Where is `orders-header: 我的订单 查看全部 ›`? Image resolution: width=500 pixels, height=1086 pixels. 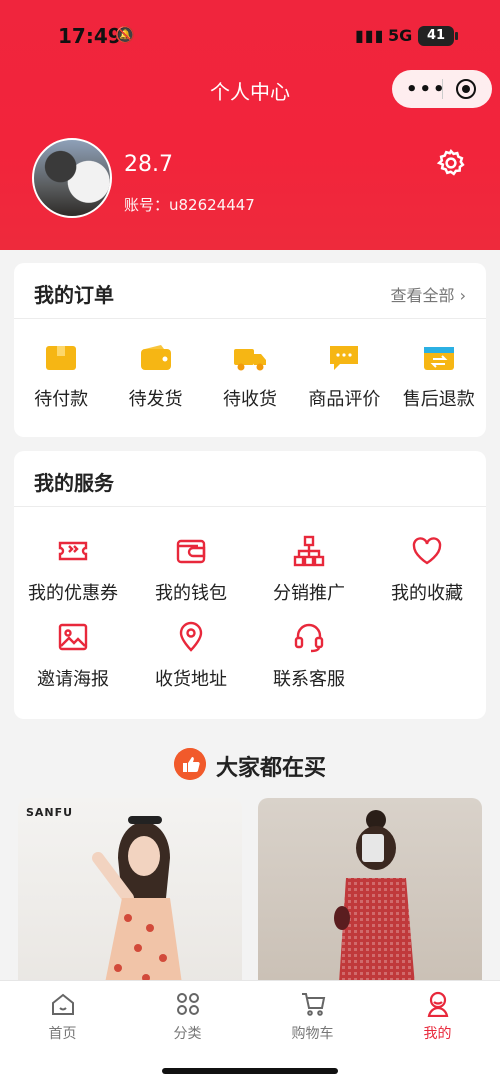
orders-header: 我的订单 查看全部 › is located at coordinates (250, 291).